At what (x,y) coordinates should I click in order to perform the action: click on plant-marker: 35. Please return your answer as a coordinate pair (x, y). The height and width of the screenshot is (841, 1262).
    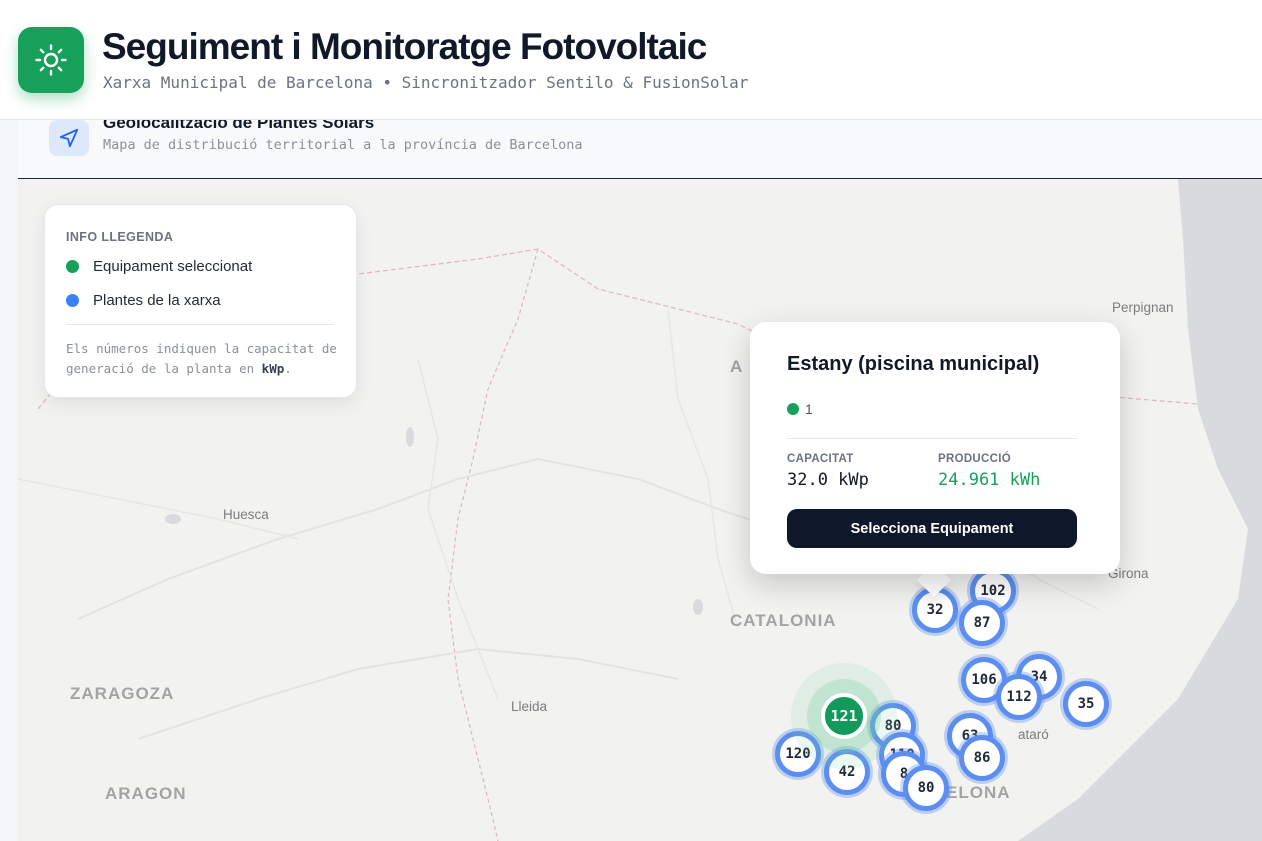
    Looking at the image, I should click on (1086, 704).